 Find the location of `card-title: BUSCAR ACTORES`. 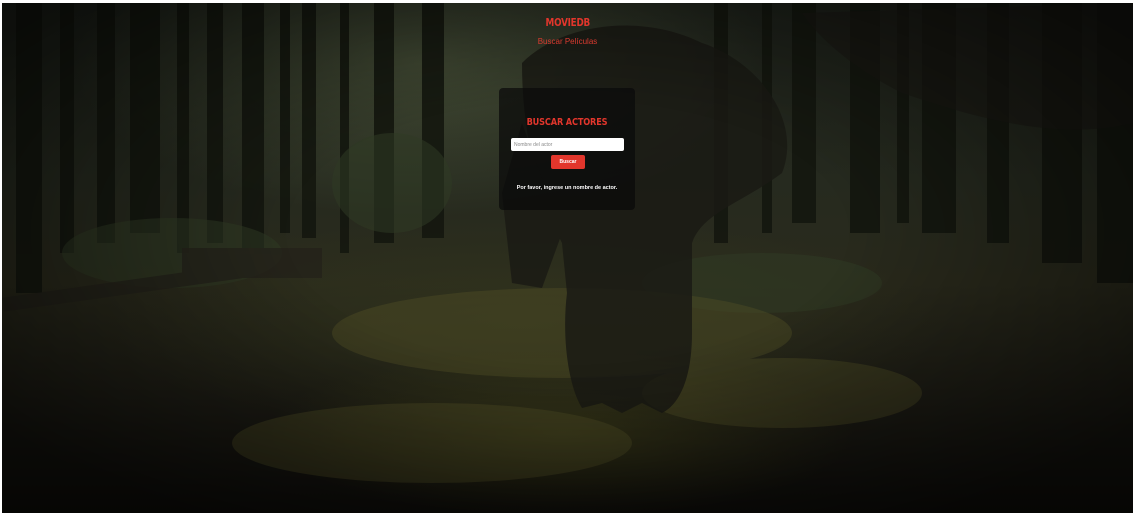

card-title: BUSCAR ACTORES is located at coordinates (567, 122).